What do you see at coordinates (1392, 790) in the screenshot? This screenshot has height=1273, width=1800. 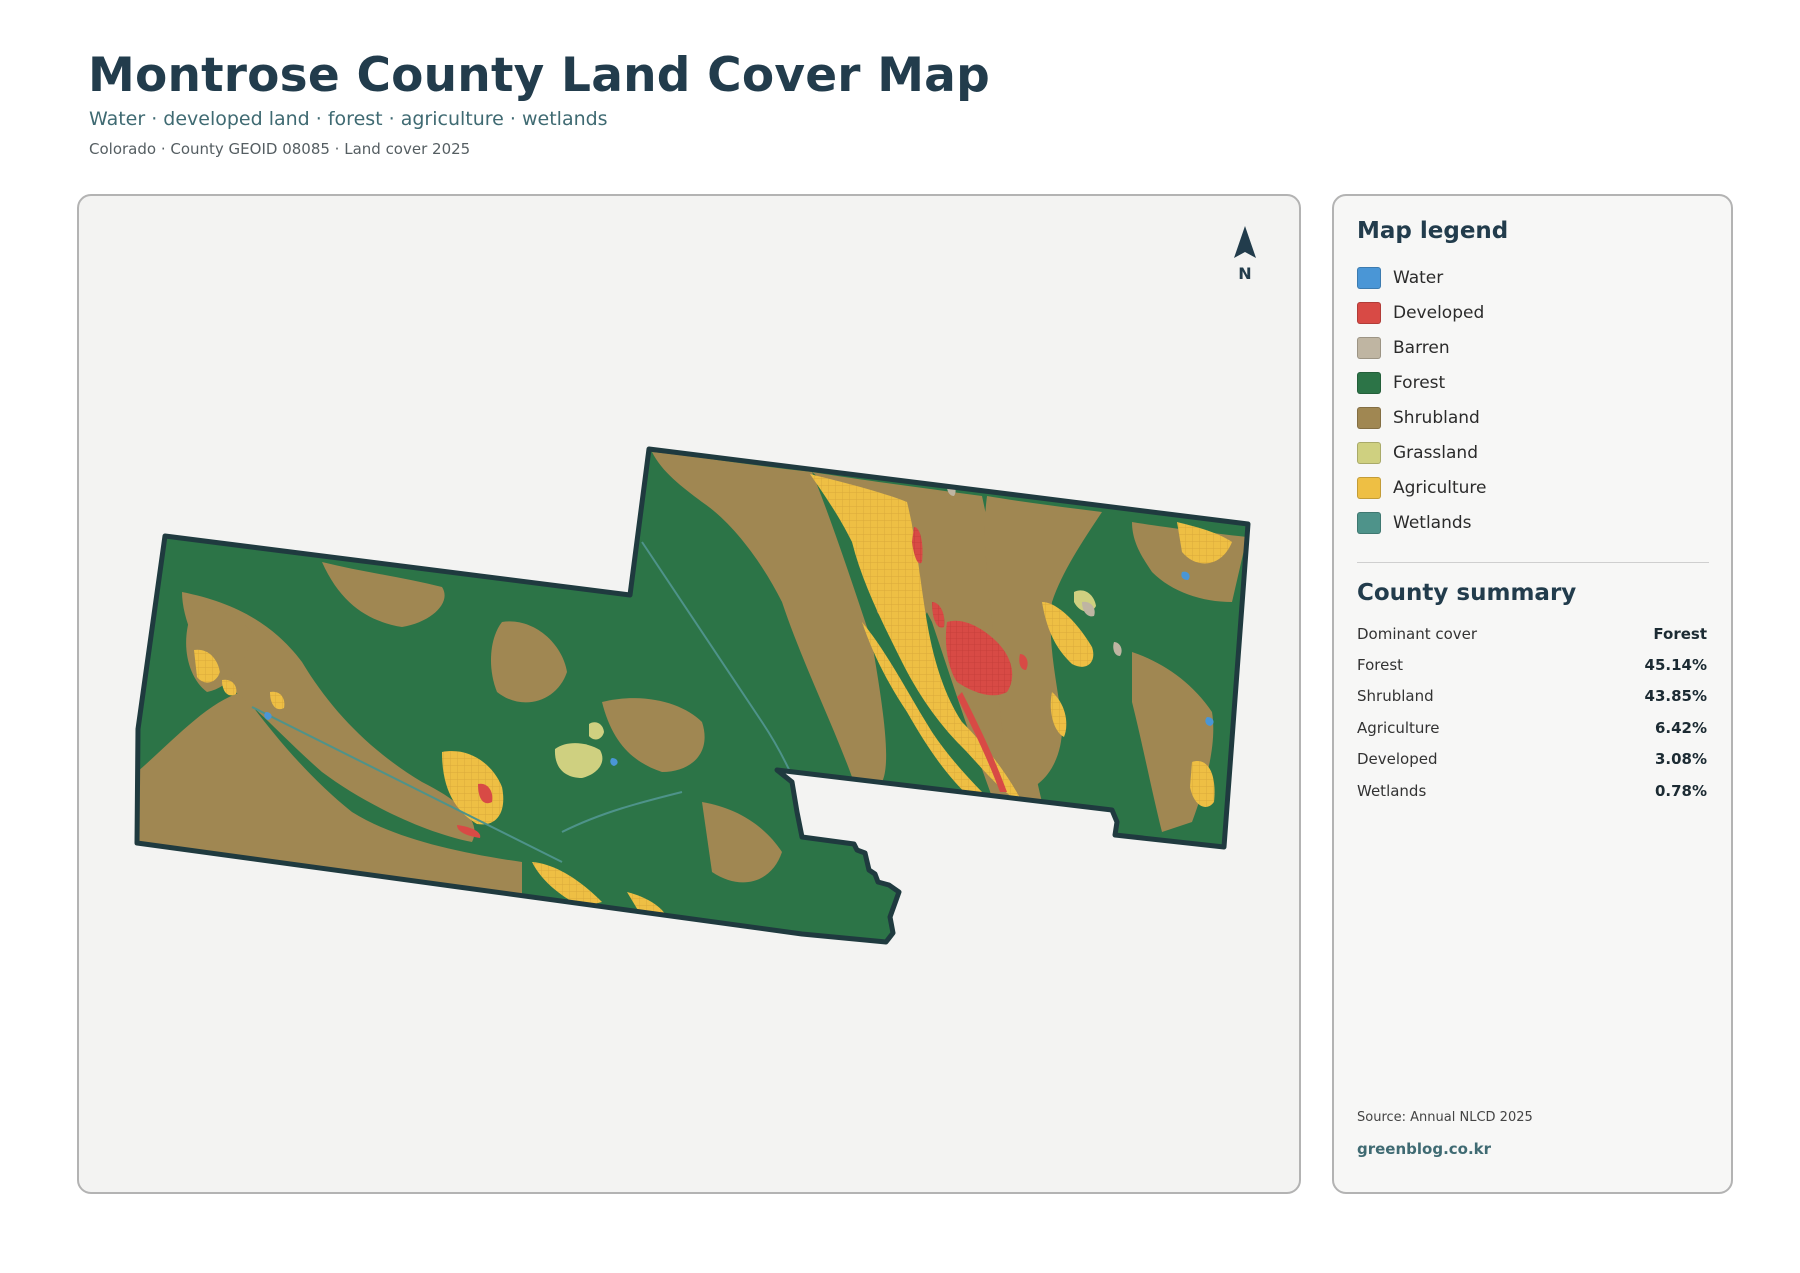 I see `summary-label: Wetlands` at bounding box center [1392, 790].